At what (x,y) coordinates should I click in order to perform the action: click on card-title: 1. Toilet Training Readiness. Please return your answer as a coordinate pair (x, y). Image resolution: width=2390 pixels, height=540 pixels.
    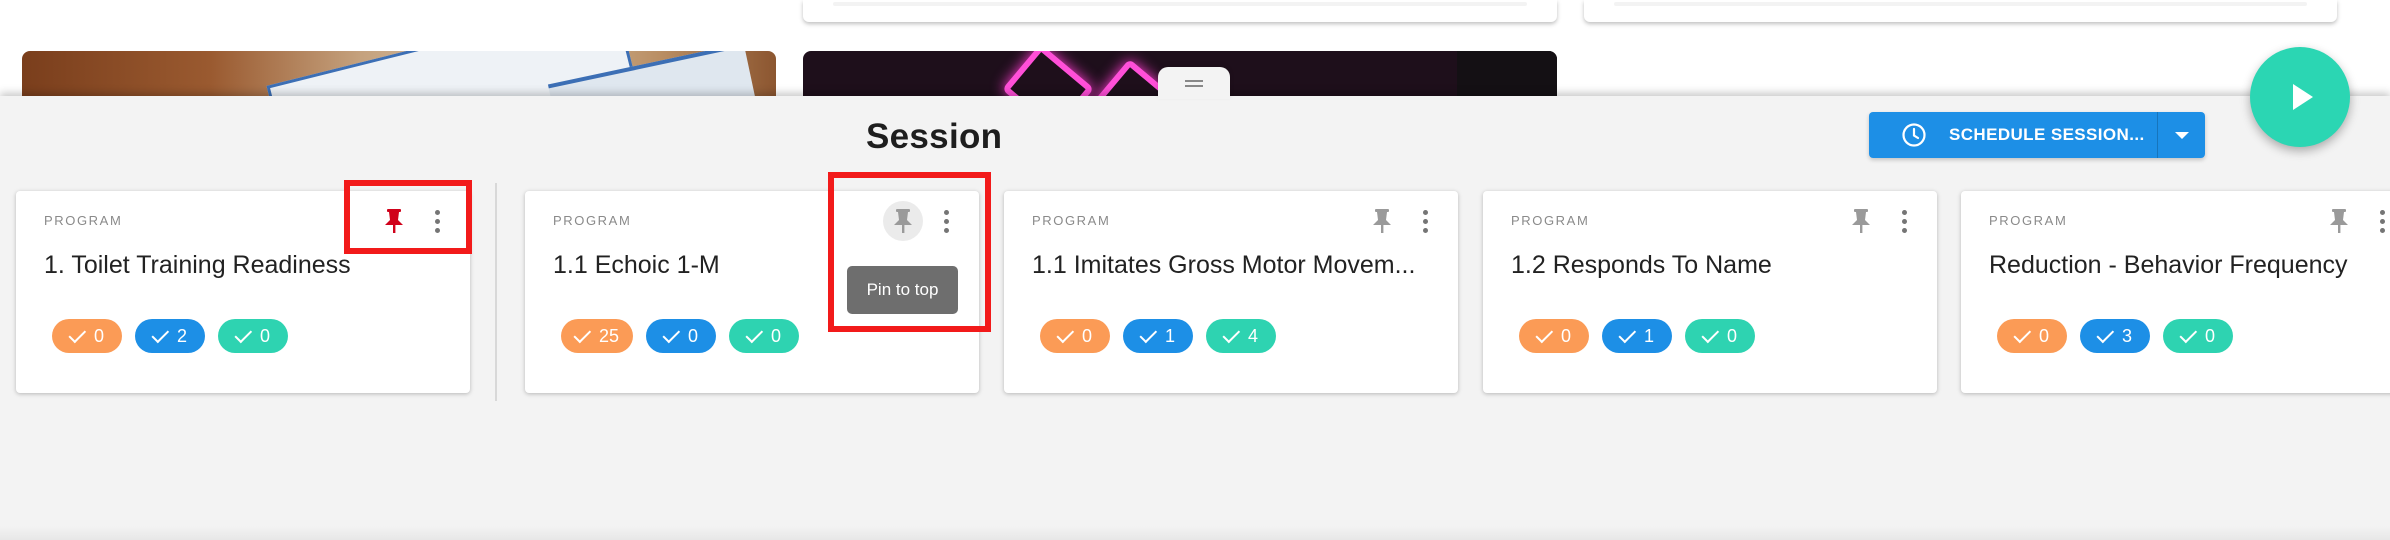
    Looking at the image, I should click on (197, 265).